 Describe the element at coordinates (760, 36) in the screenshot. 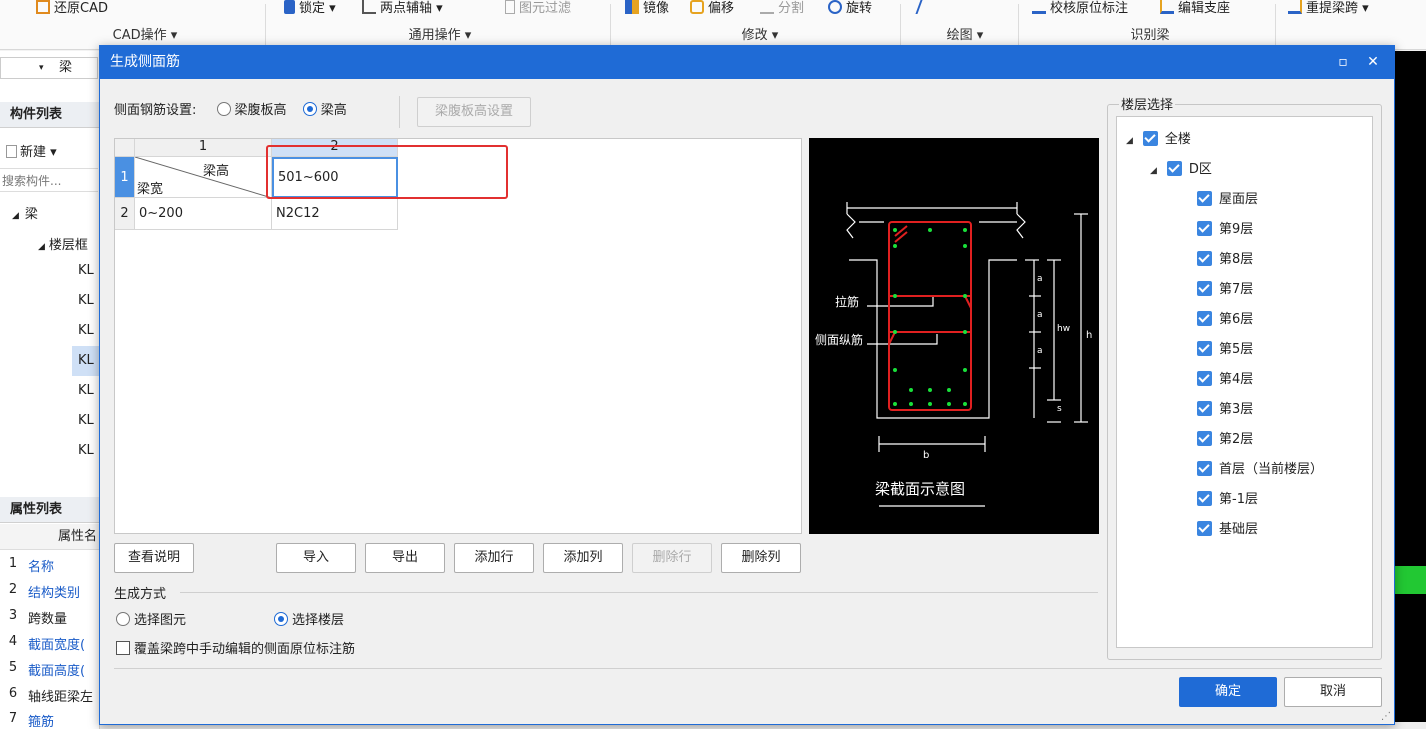

I see `group-modify: 修改 ▾` at that location.